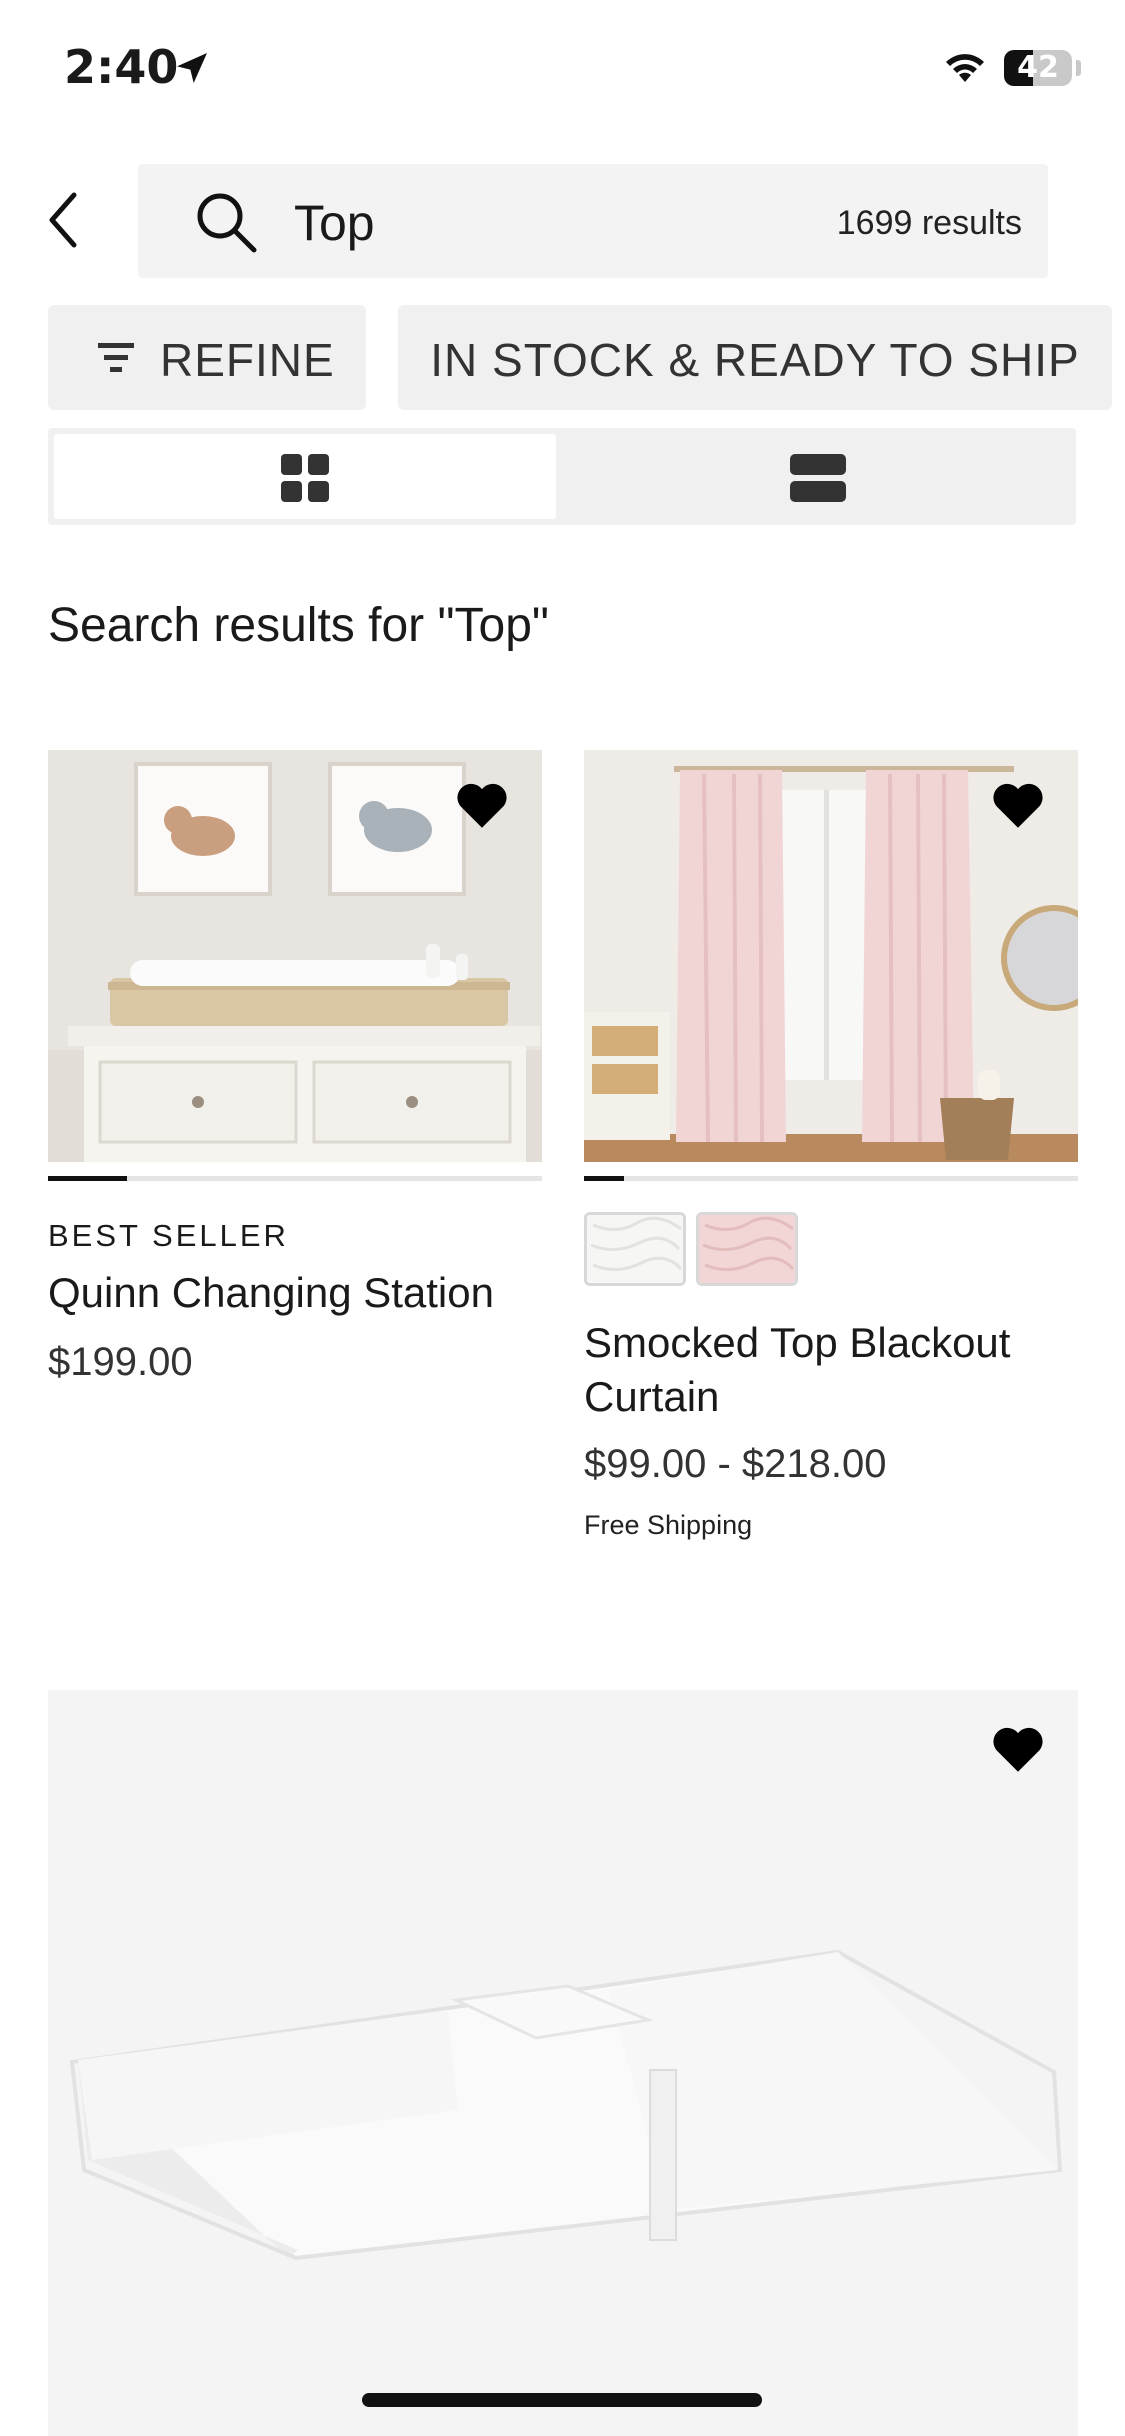 The width and height of the screenshot is (1125, 2436). Describe the element at coordinates (168, 1235) in the screenshot. I see `best-seller-badge: BEST SELLER` at that location.